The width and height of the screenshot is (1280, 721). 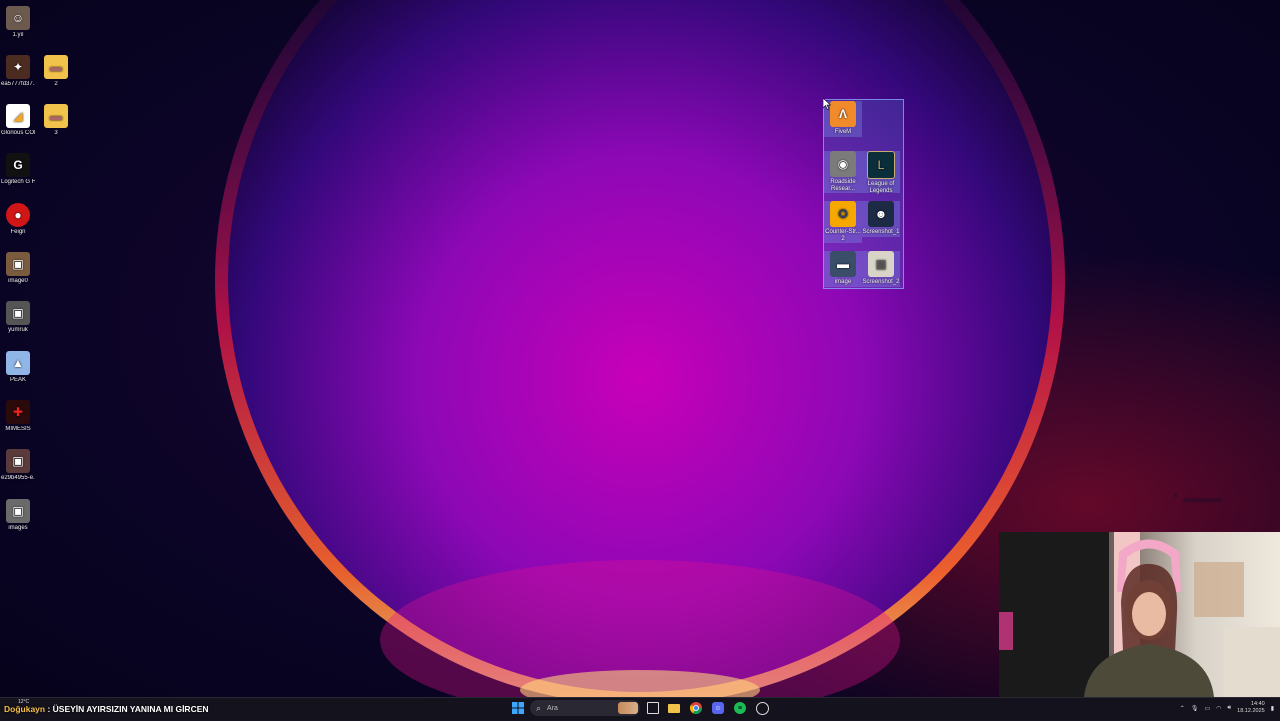 I want to click on spotify-button: ≡, so click(x=740, y=708).